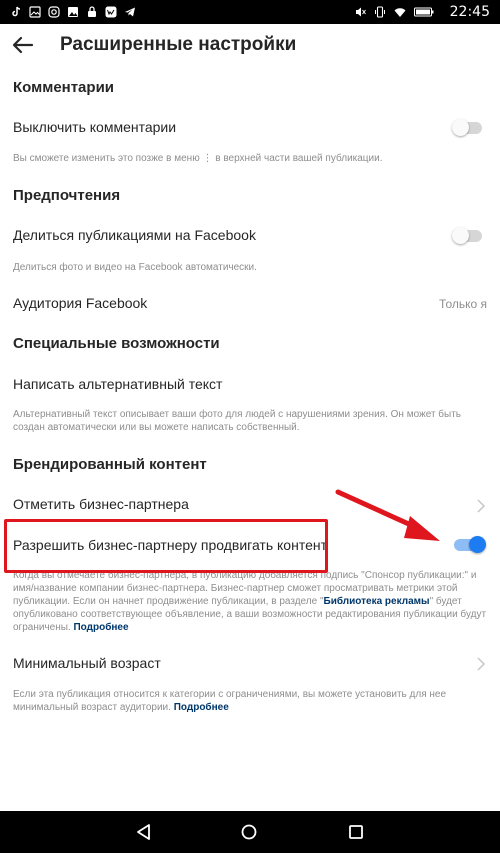 This screenshot has width=500, height=853. Describe the element at coordinates (166, 546) in the screenshot. I see `highlight-box` at that location.